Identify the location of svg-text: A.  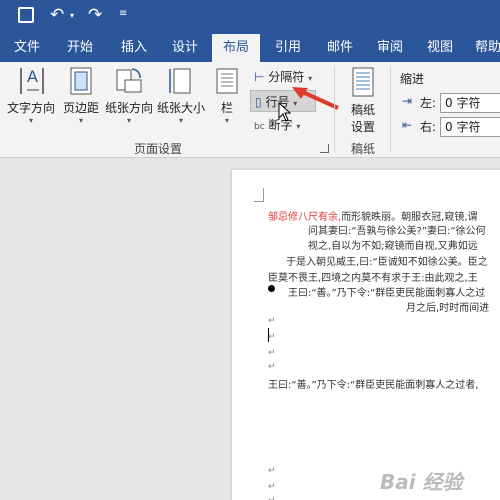
(32, 76).